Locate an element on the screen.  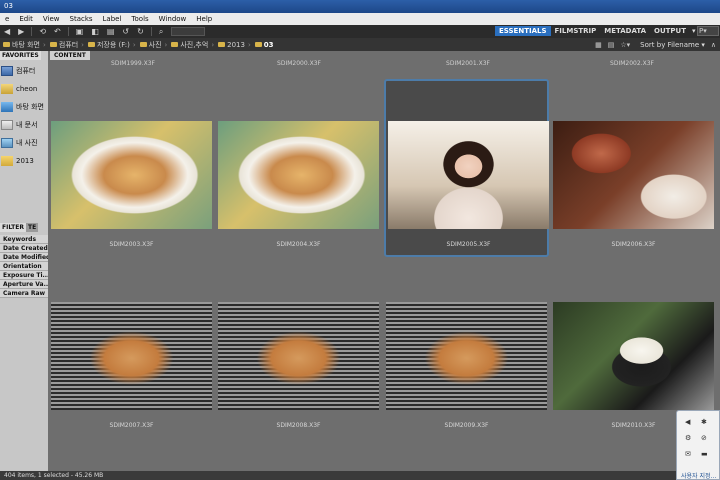
filter-tabs: FILTER TE is located at coordinates (24, 227).